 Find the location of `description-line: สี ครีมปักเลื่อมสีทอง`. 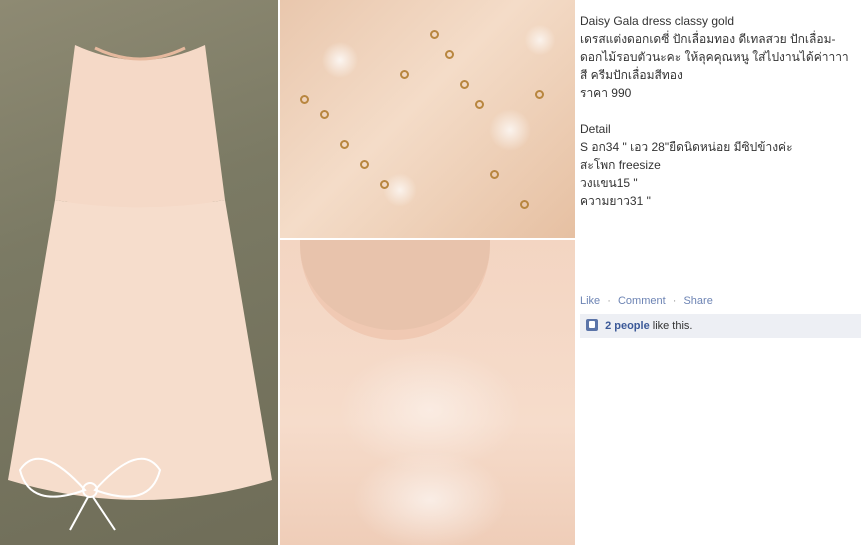

description-line: สี ครีมปักเลื่อมสีทอง is located at coordinates (631, 75).